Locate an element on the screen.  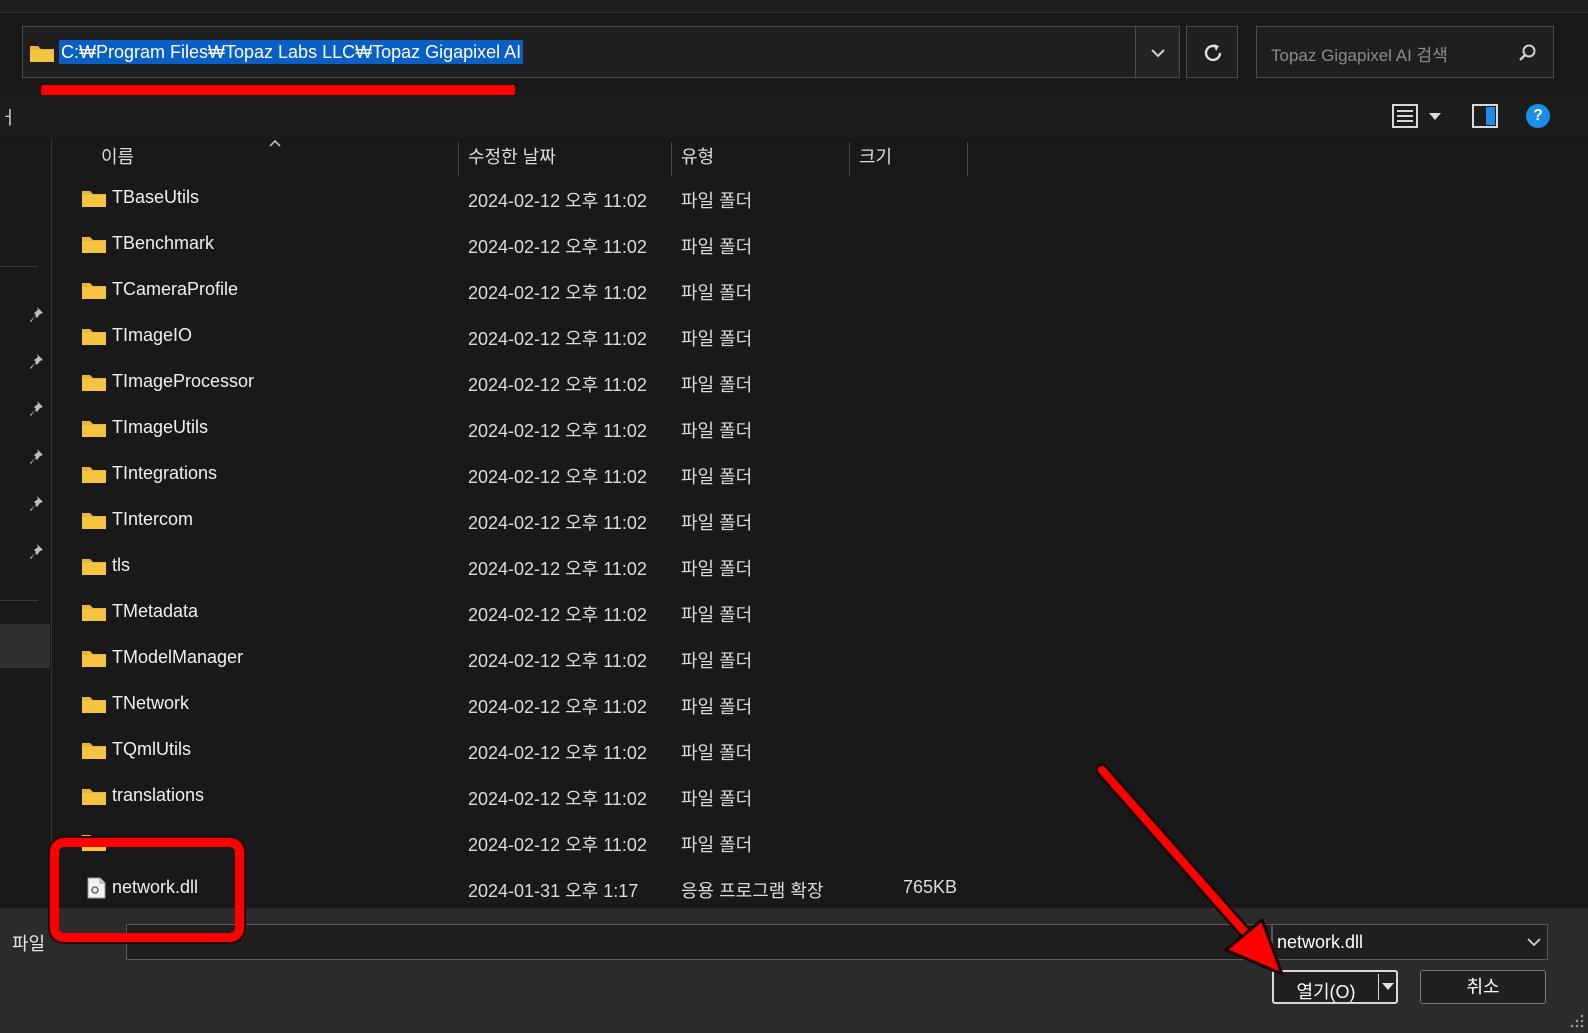
file-type: 응용 프로그램 확장 is located at coordinates (752, 891).